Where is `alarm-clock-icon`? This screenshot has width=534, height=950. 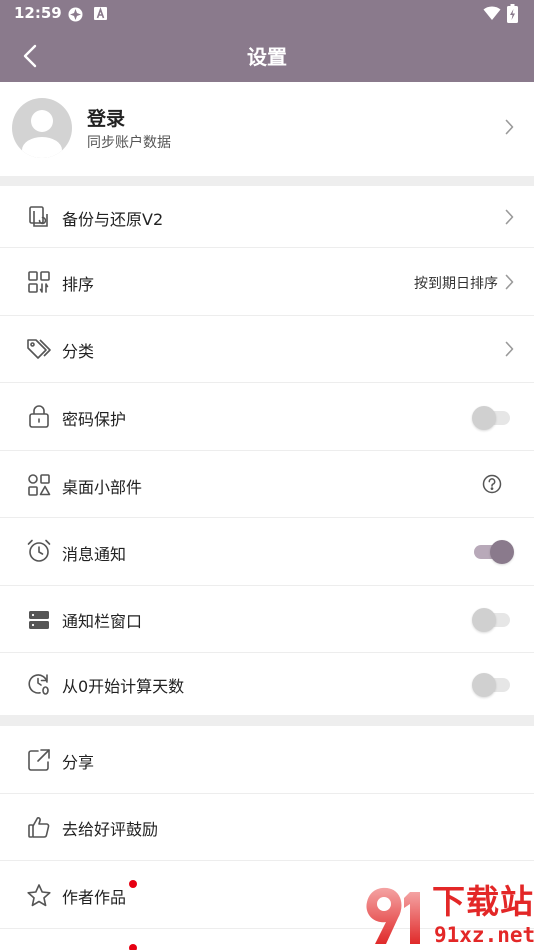
alarm-clock-icon is located at coordinates (39, 551).